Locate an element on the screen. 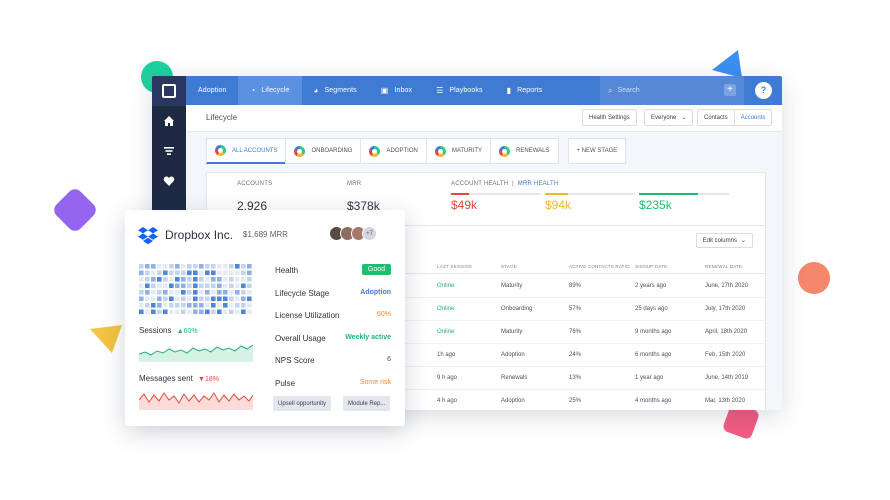 This screenshot has height=500, width=890. health-tab: ACCOUNT HEALTH is located at coordinates (479, 184).